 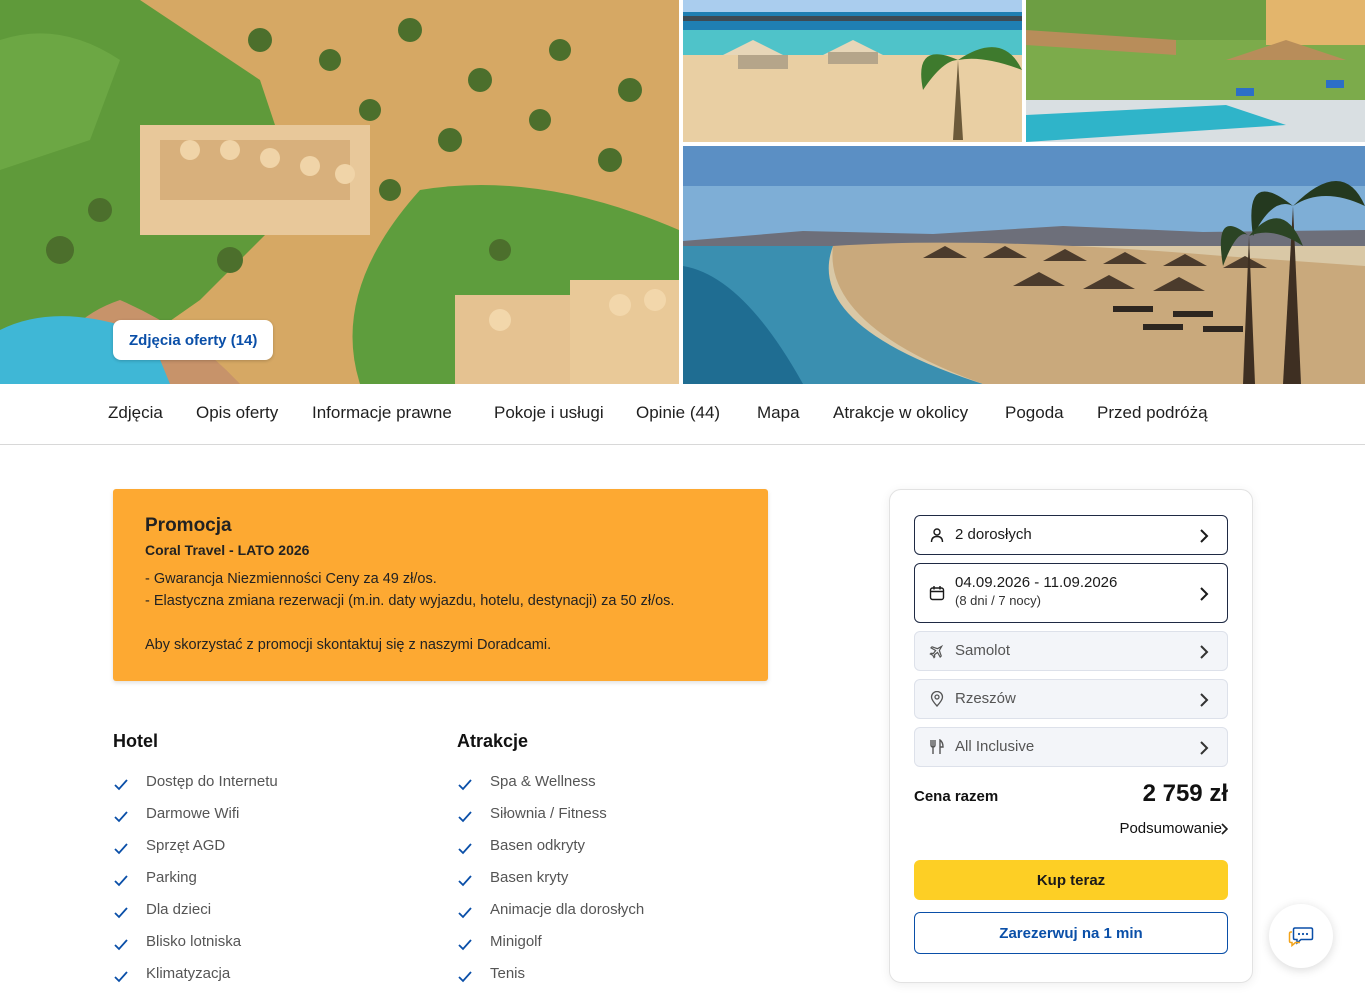 I want to click on departure-value: Rzeszów, so click(x=985, y=698).